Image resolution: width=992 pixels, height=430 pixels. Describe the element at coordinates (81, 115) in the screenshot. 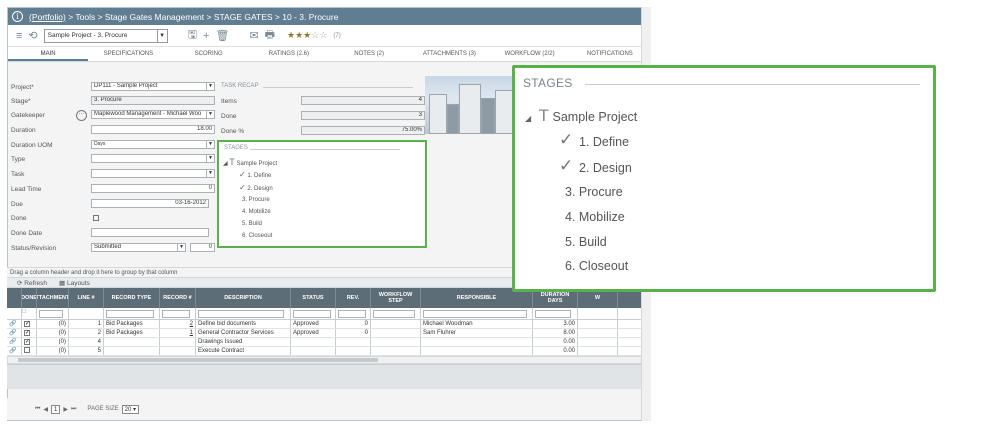

I see `more-icon: ···` at that location.